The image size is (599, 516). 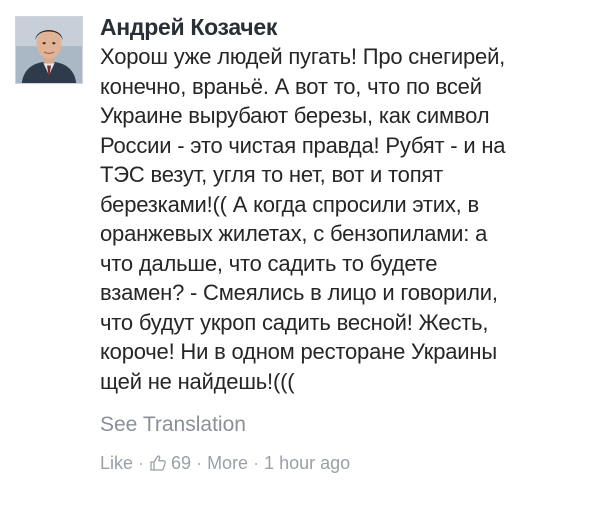 I want to click on see-translation-link: See Translation, so click(x=340, y=425).